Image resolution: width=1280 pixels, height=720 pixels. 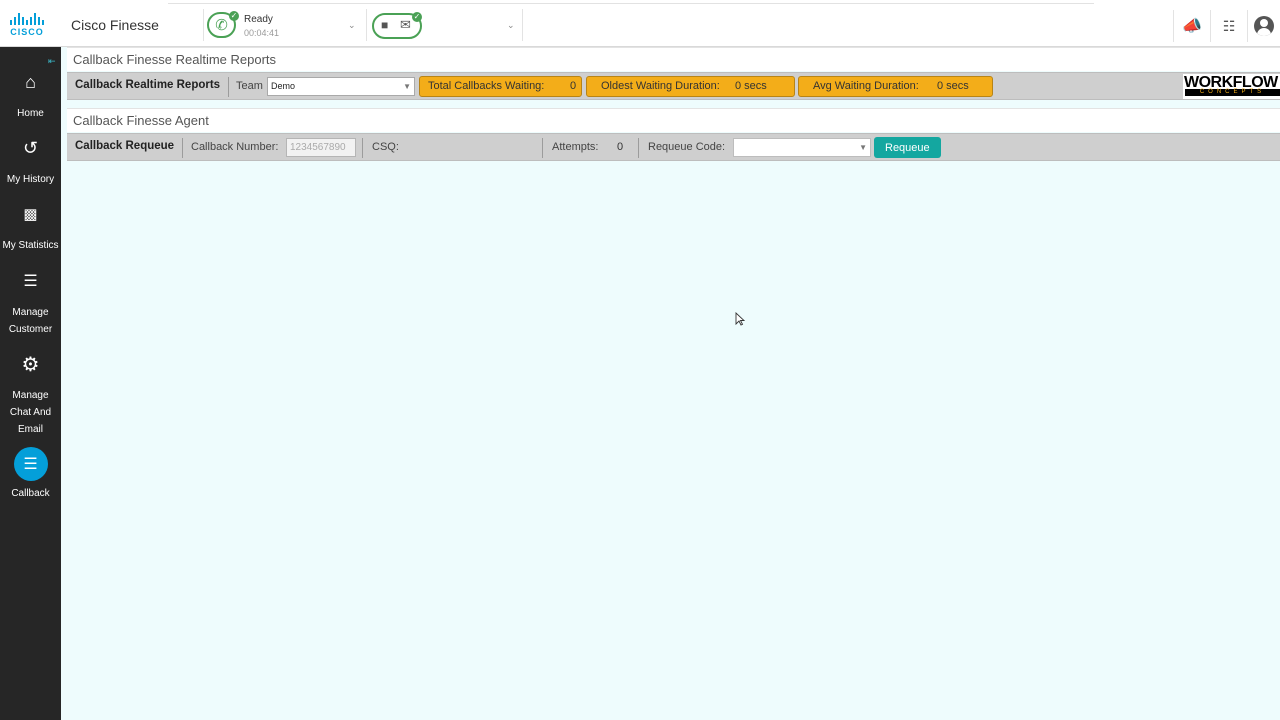 I want to click on nav-home: ⌂ Home, so click(x=30, y=93).